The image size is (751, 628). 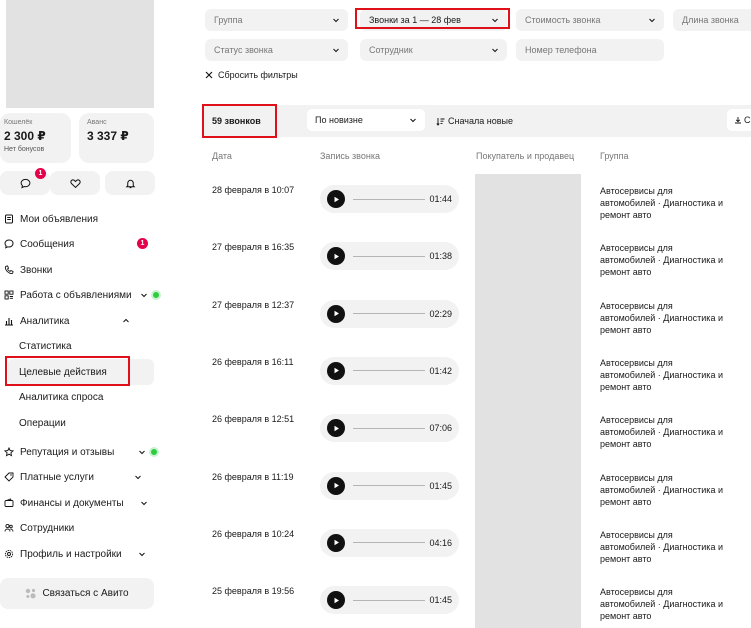 What do you see at coordinates (63, 372) in the screenshot?
I see `nav-target-actions: Целевые действия` at bounding box center [63, 372].